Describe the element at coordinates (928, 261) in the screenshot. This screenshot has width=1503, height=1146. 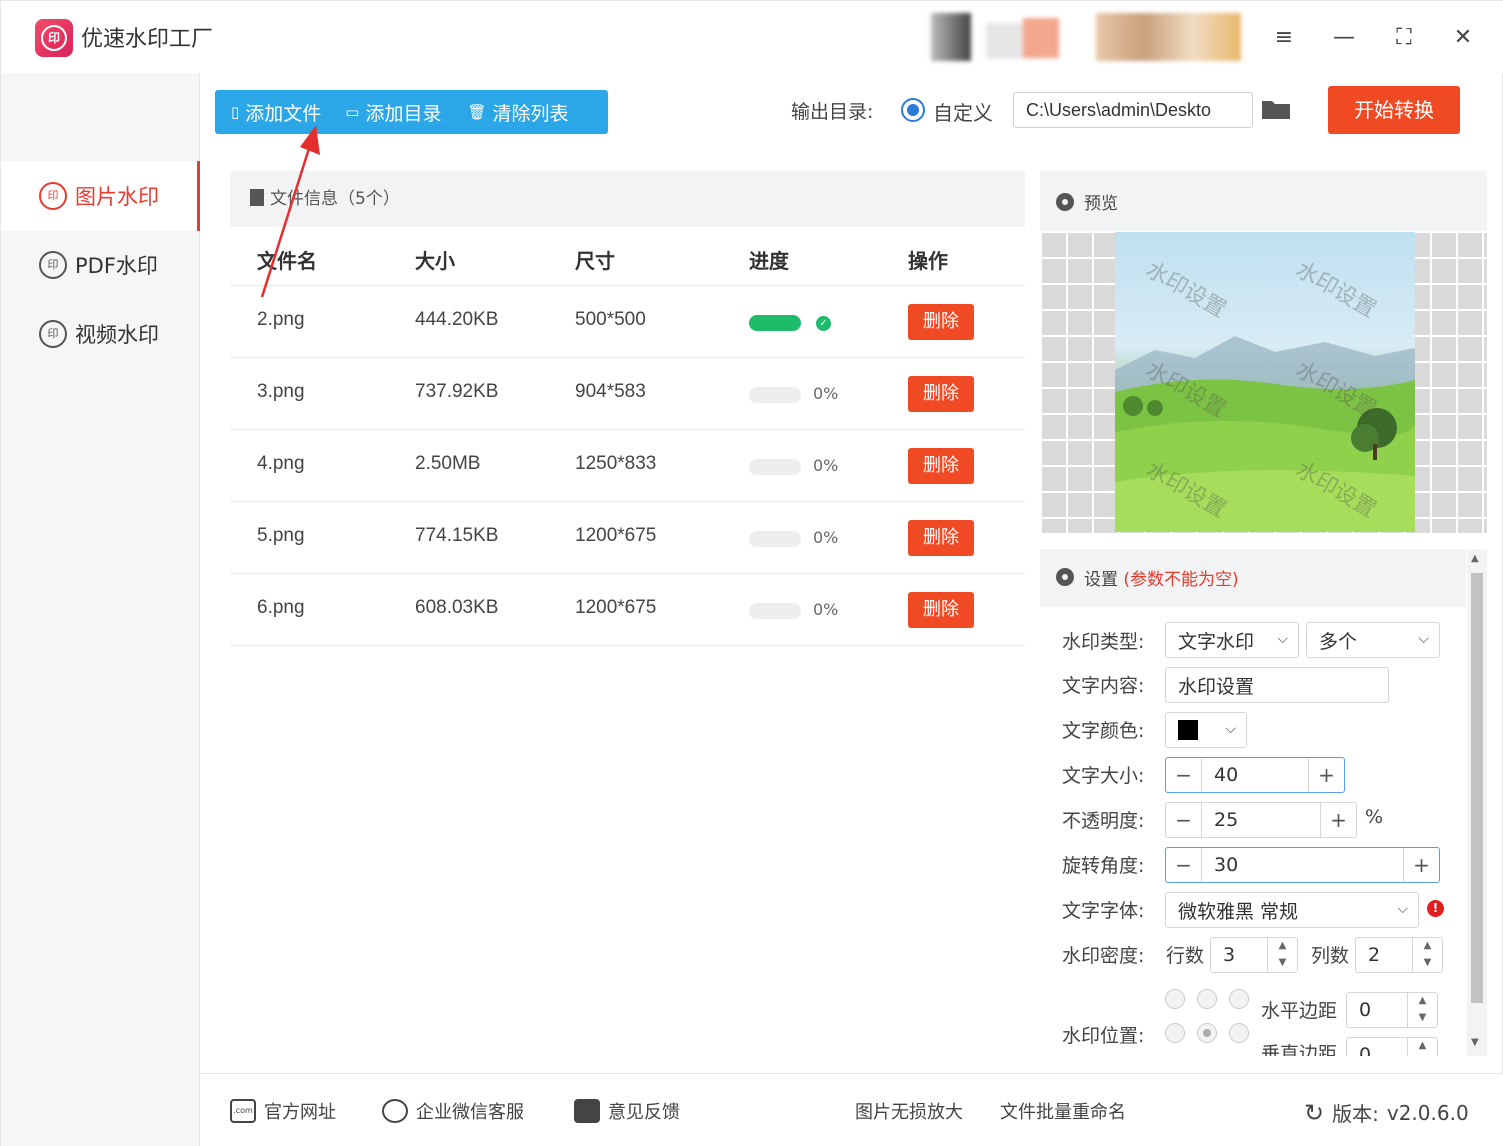
I see `col-header-action: 操作` at that location.